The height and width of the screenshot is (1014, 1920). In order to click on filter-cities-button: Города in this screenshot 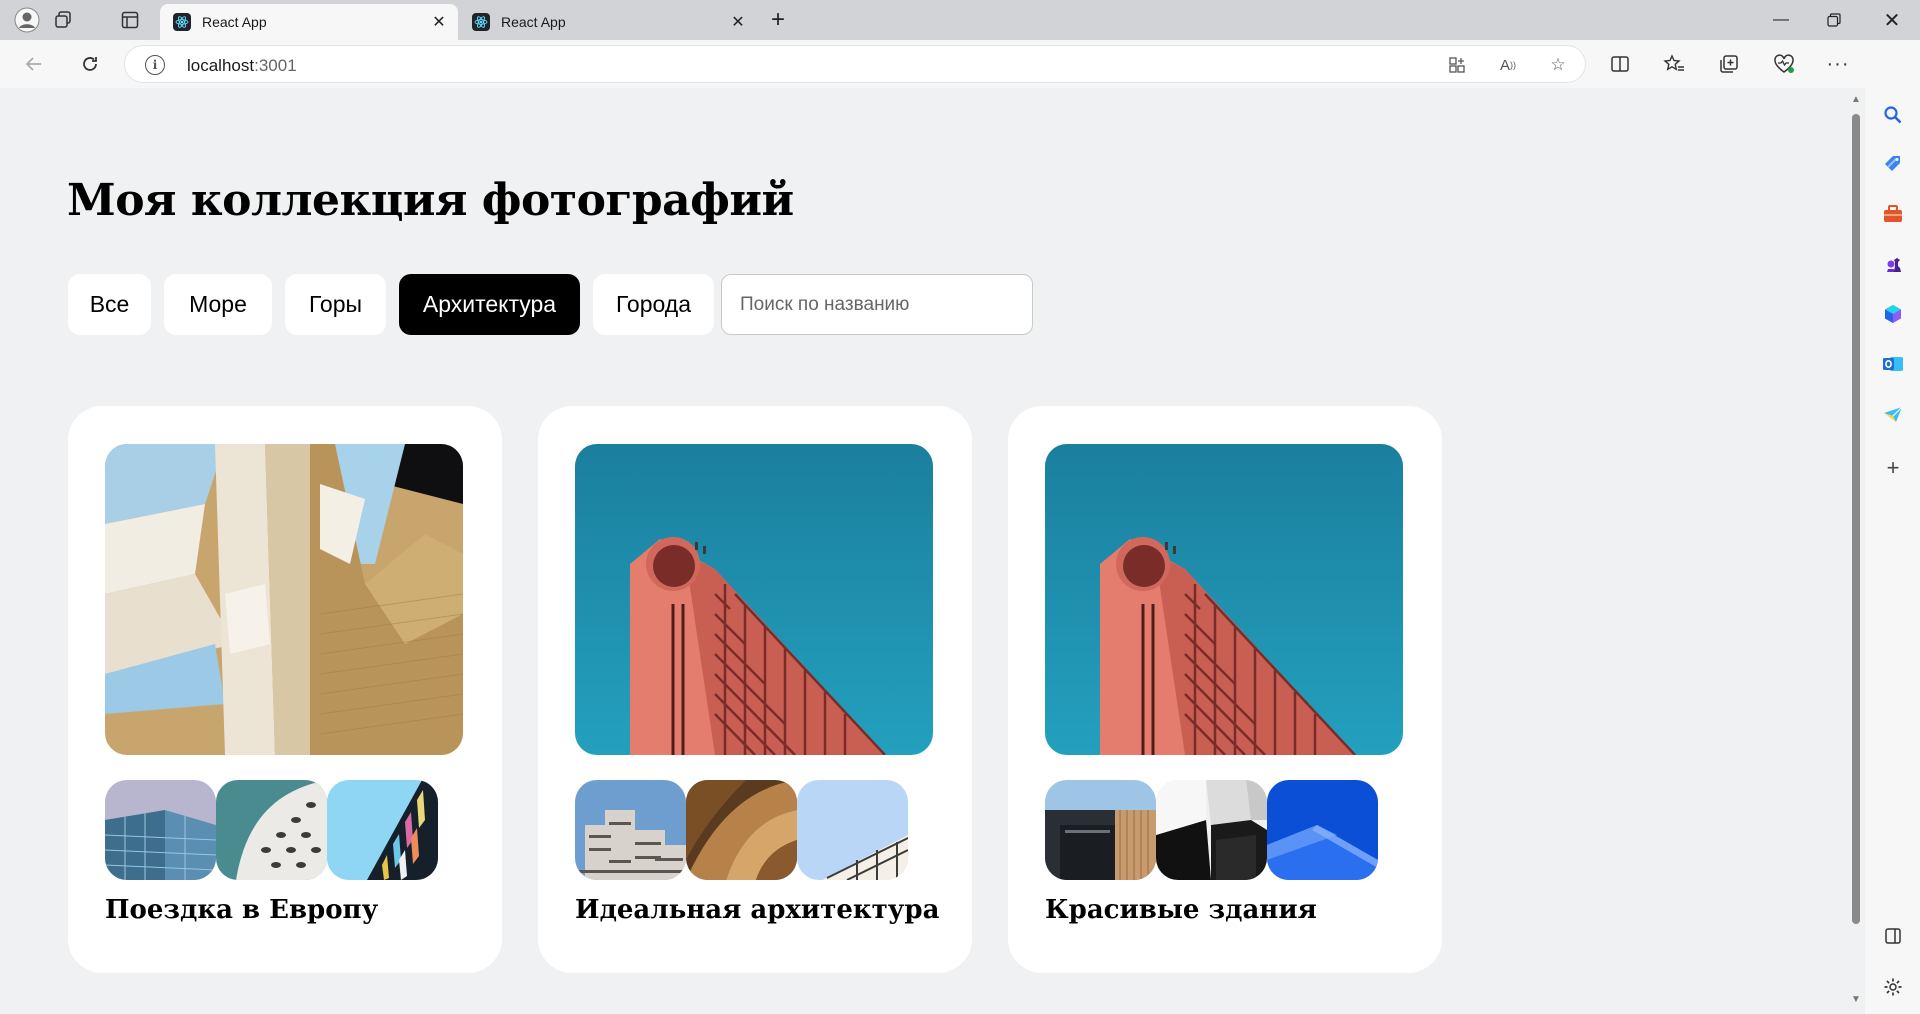, I will do `click(653, 304)`.